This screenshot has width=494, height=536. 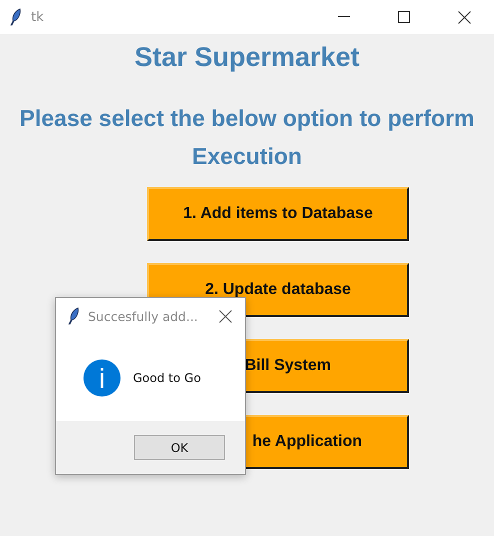 What do you see at coordinates (247, 57) in the screenshot?
I see `app-heading: Star Supermarket` at bounding box center [247, 57].